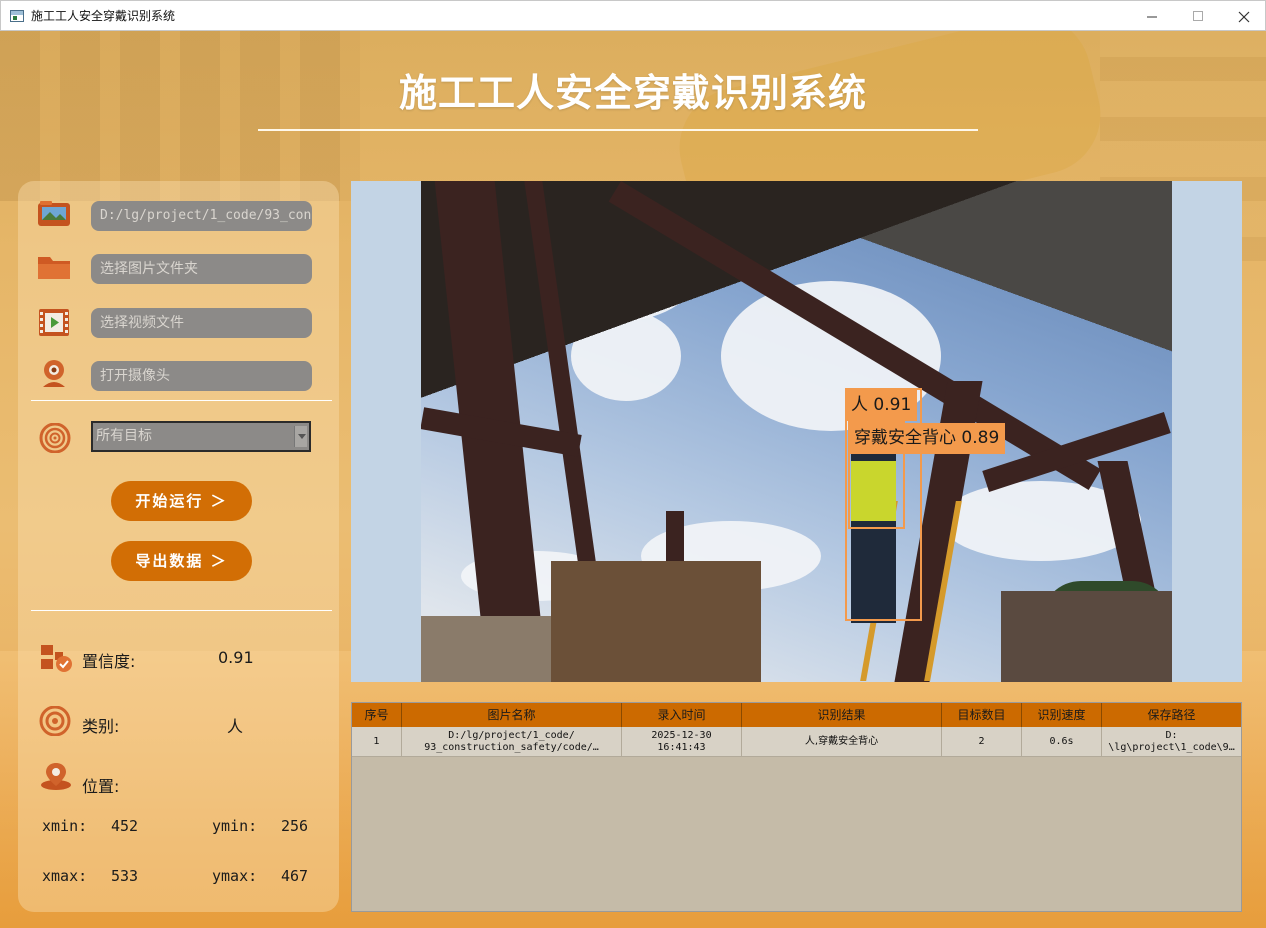 The height and width of the screenshot is (928, 1266). I want to click on title-divider, so click(618, 130).